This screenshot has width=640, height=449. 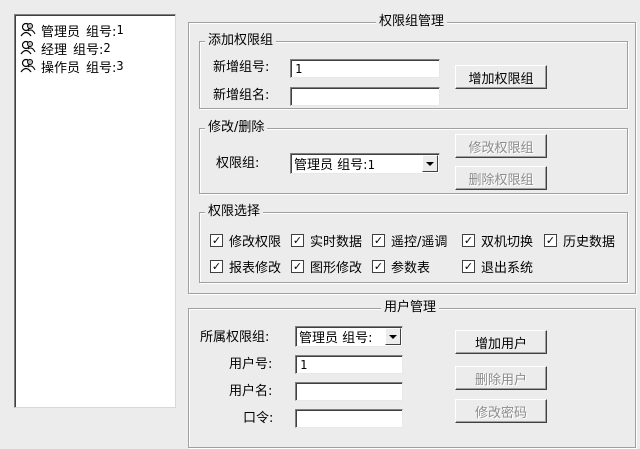 What do you see at coordinates (251, 364) in the screenshot?
I see `user-id-label: 用户号:` at bounding box center [251, 364].